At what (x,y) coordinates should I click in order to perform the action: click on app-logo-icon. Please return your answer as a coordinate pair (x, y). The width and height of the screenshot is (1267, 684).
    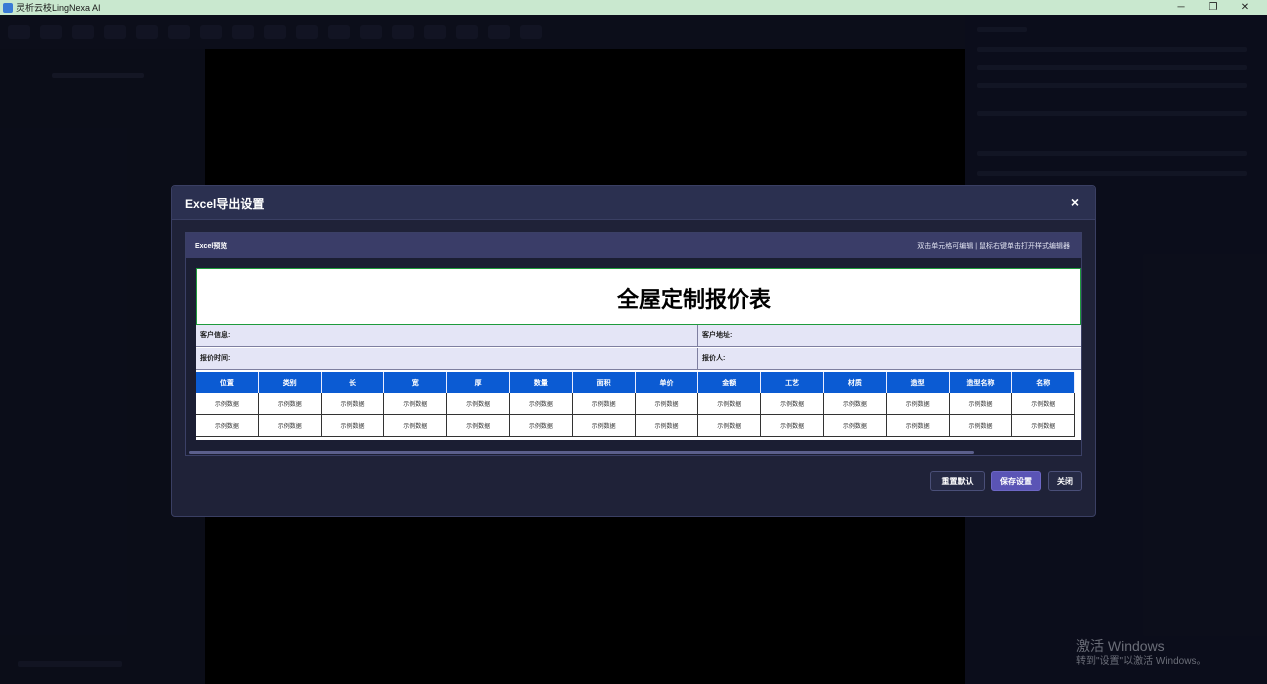
    Looking at the image, I should click on (8, 7).